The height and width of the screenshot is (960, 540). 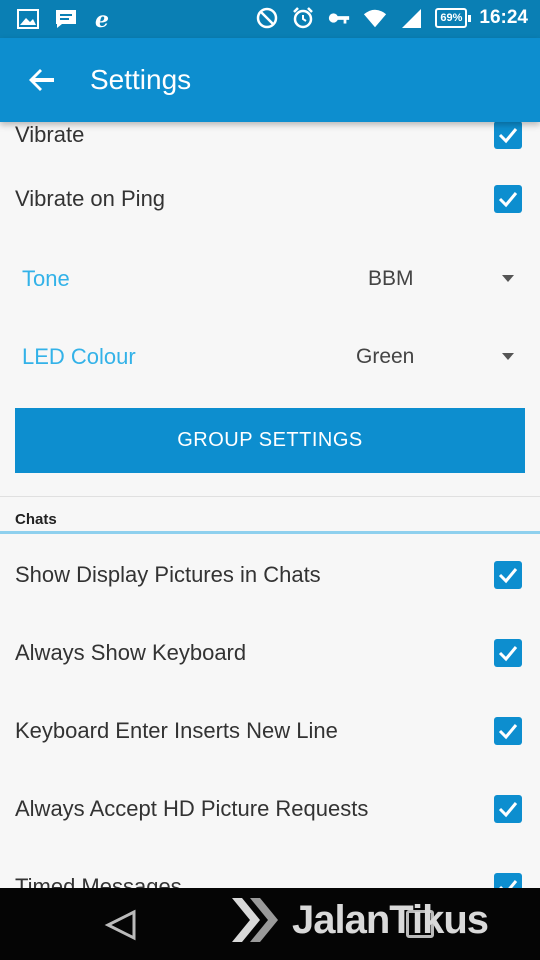 I want to click on setting-label: Always Show Keyboard, so click(x=131, y=652).